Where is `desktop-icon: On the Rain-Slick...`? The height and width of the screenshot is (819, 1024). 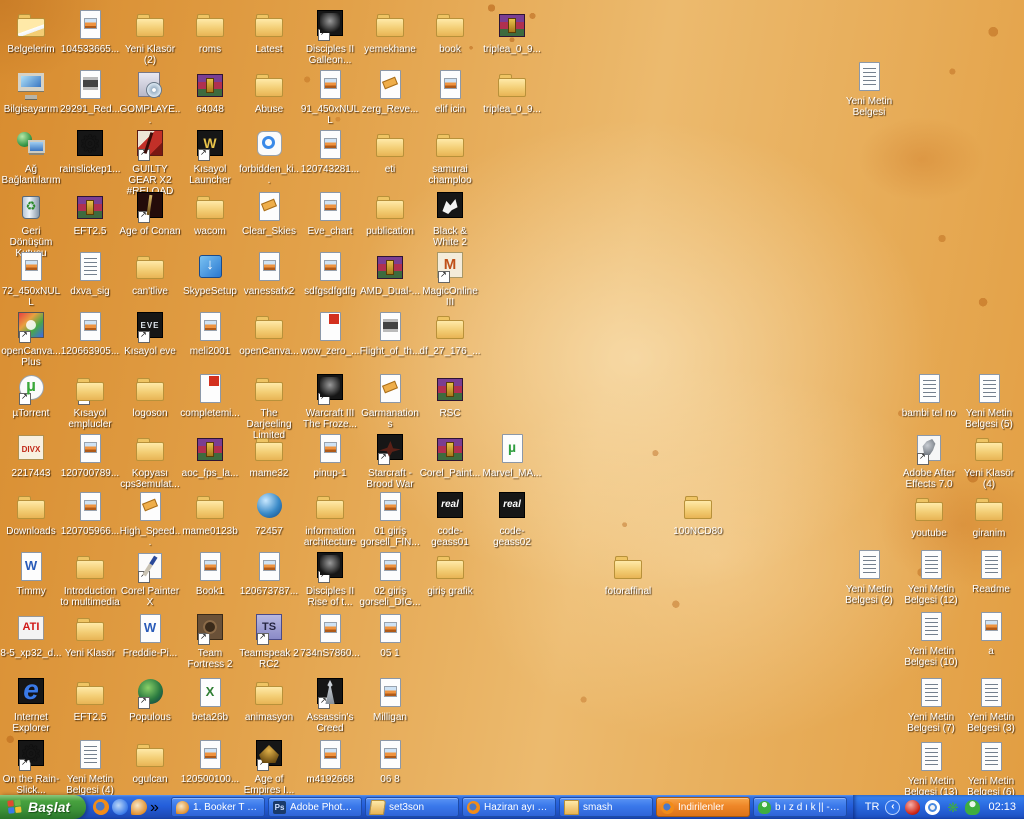 desktop-icon: On the Rain-Slick... is located at coordinates (31, 767).